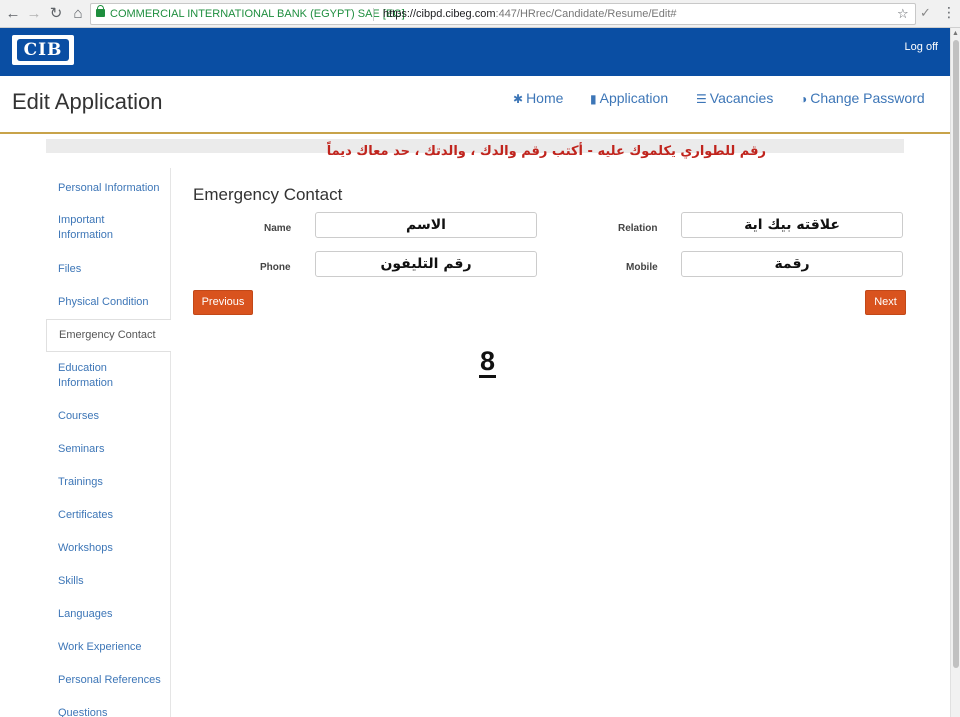  I want to click on back-arrow-icon: ←, so click(13, 14).